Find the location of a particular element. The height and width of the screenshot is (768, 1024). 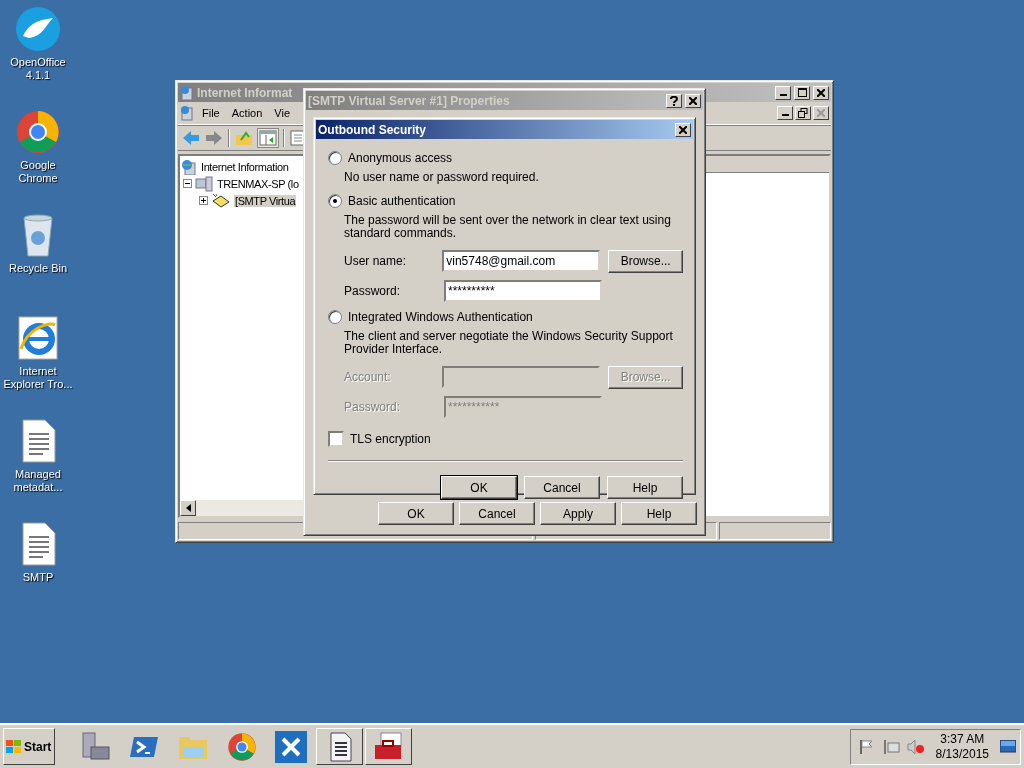

dialog-title: Outbound Security is located at coordinates (372, 129).